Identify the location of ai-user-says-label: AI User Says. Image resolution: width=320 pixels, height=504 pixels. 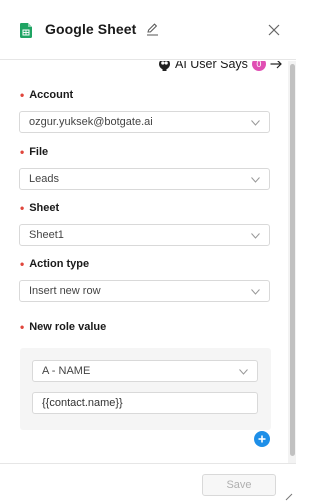
(211, 66).